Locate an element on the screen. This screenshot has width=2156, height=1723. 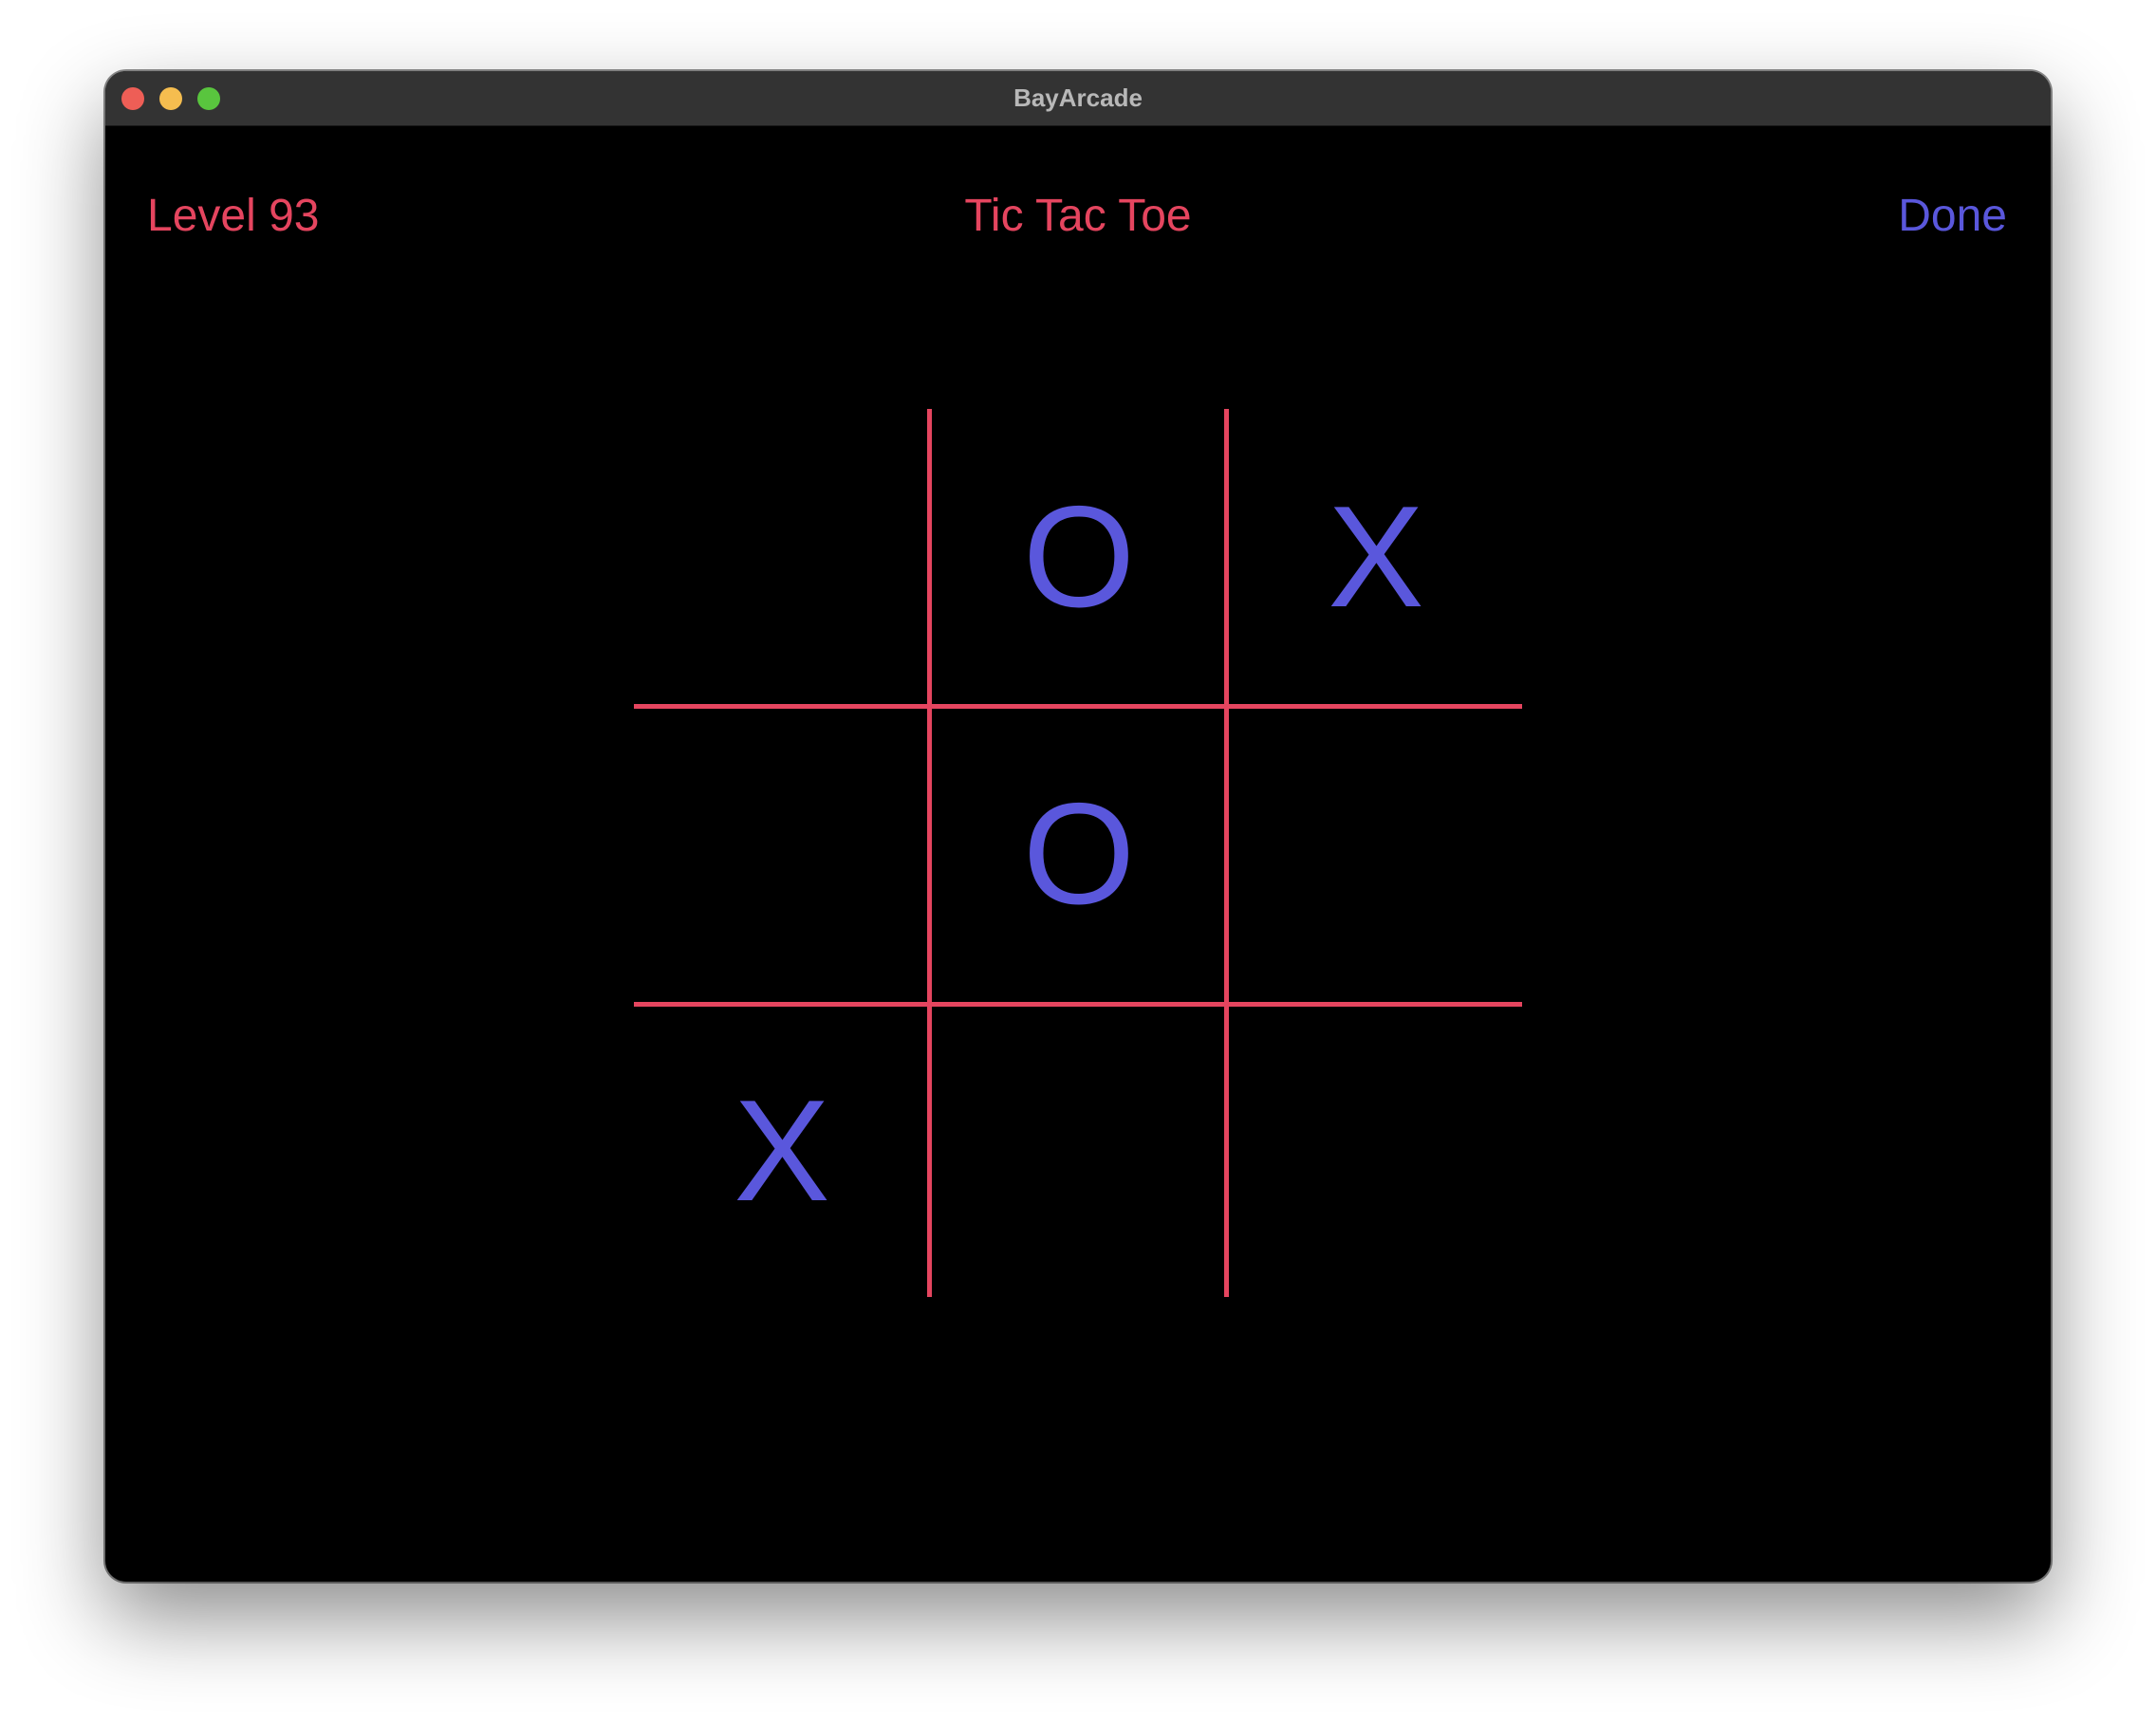
done-button: Done is located at coordinates (1953, 216).